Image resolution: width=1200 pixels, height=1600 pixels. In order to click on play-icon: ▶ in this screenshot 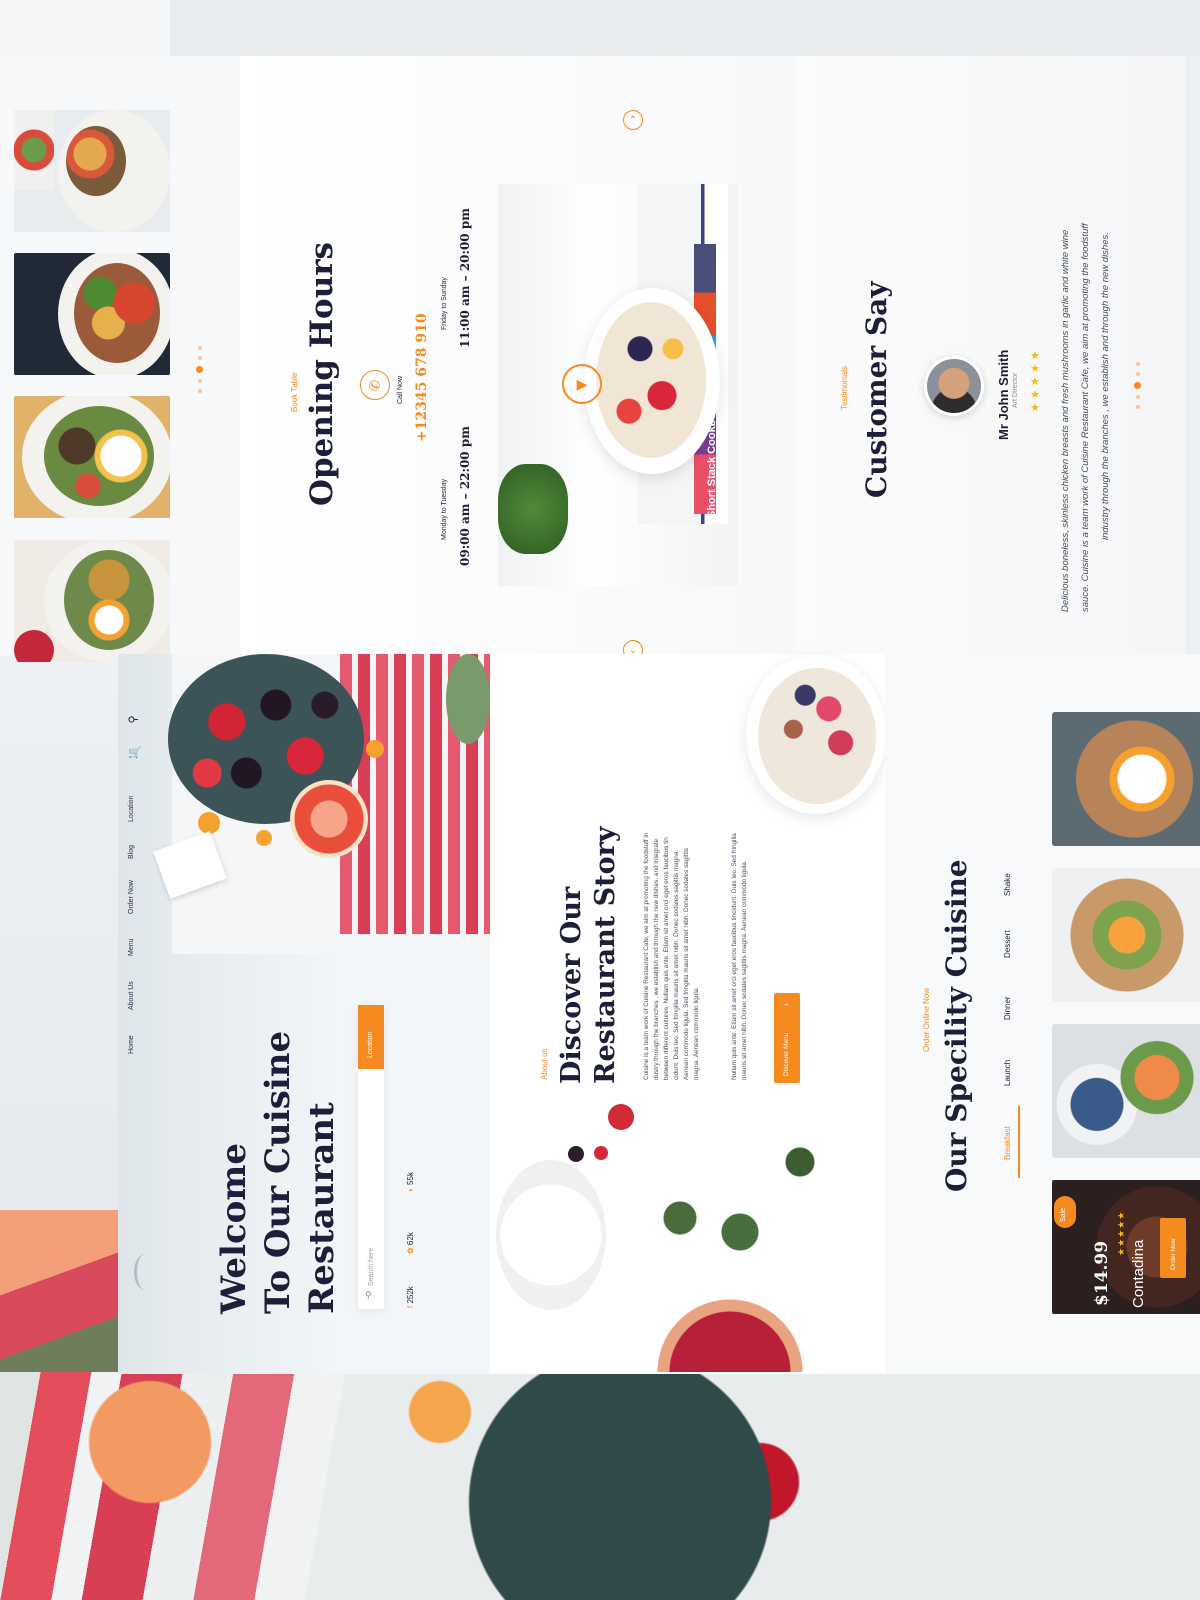, I will do `click(582, 384)`.